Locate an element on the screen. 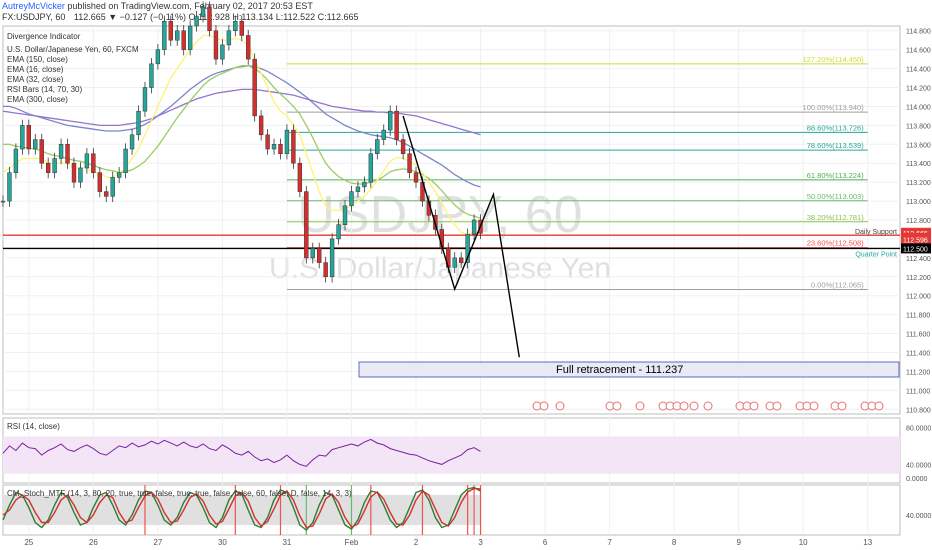  y-tick-label: 114.600 is located at coordinates (918, 51).